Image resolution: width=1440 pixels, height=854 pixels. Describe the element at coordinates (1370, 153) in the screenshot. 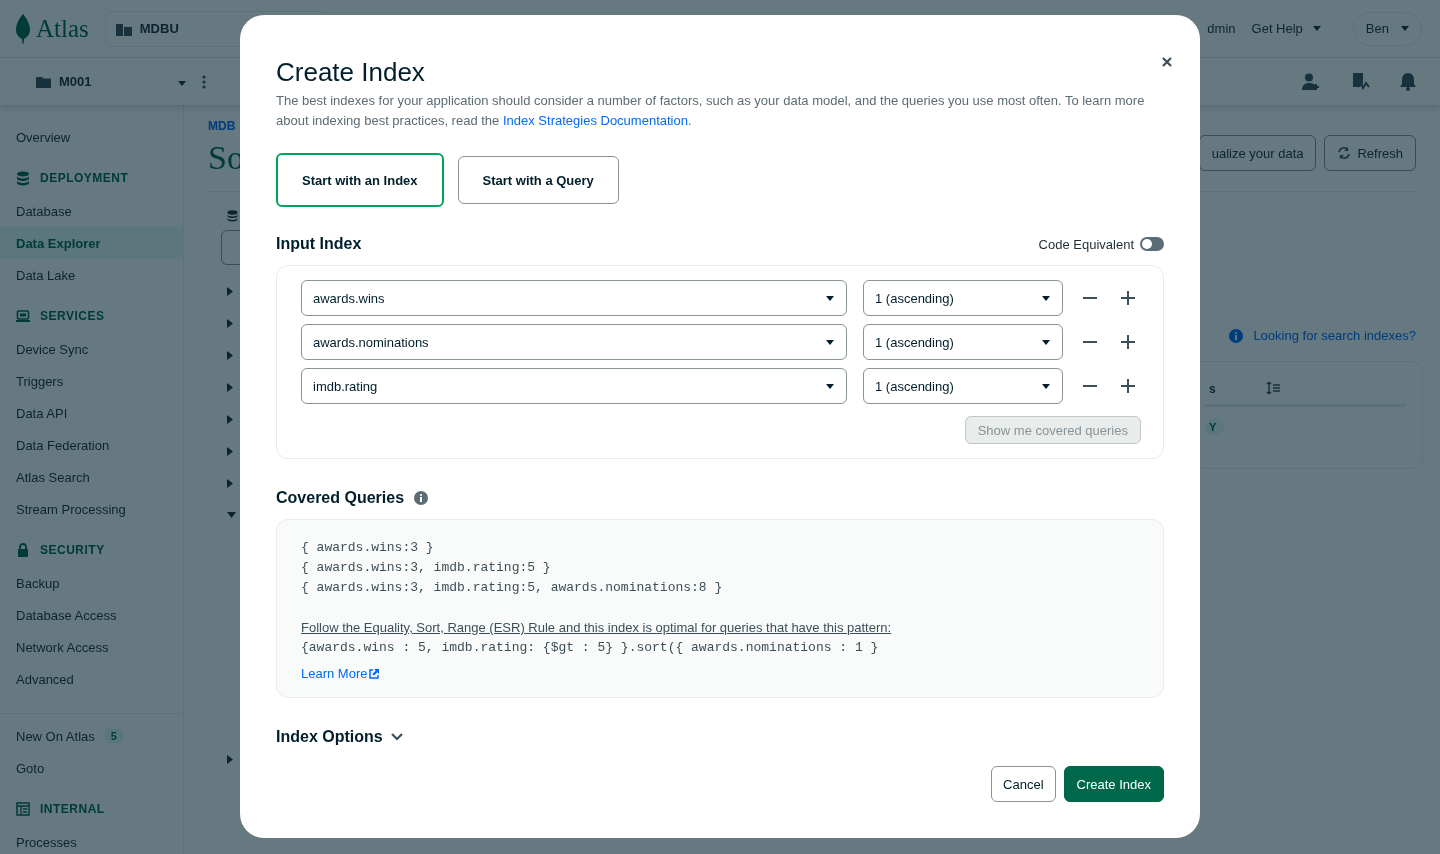

I see `refresh-button: Refresh` at that location.